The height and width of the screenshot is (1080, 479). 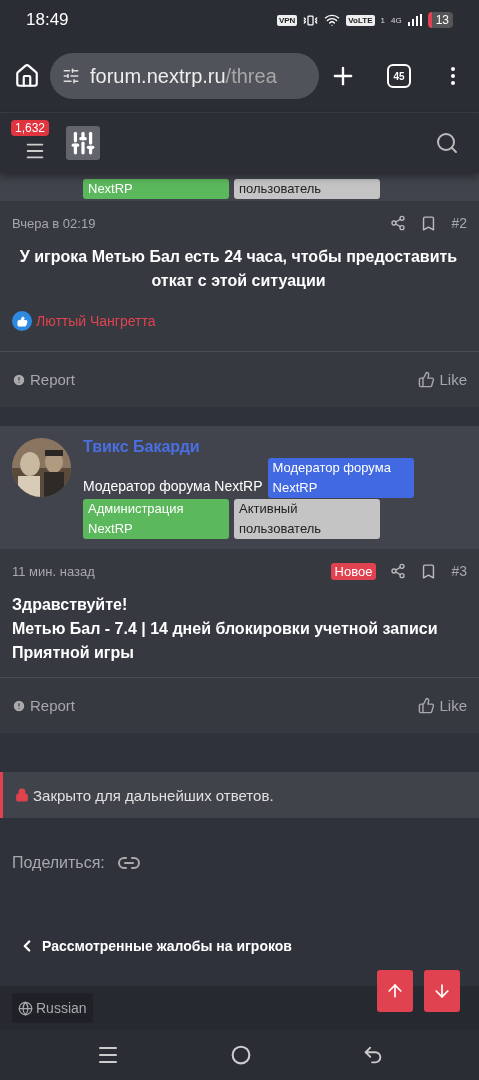 I want to click on user-banner: Активный пользователь, so click(x=307, y=519).